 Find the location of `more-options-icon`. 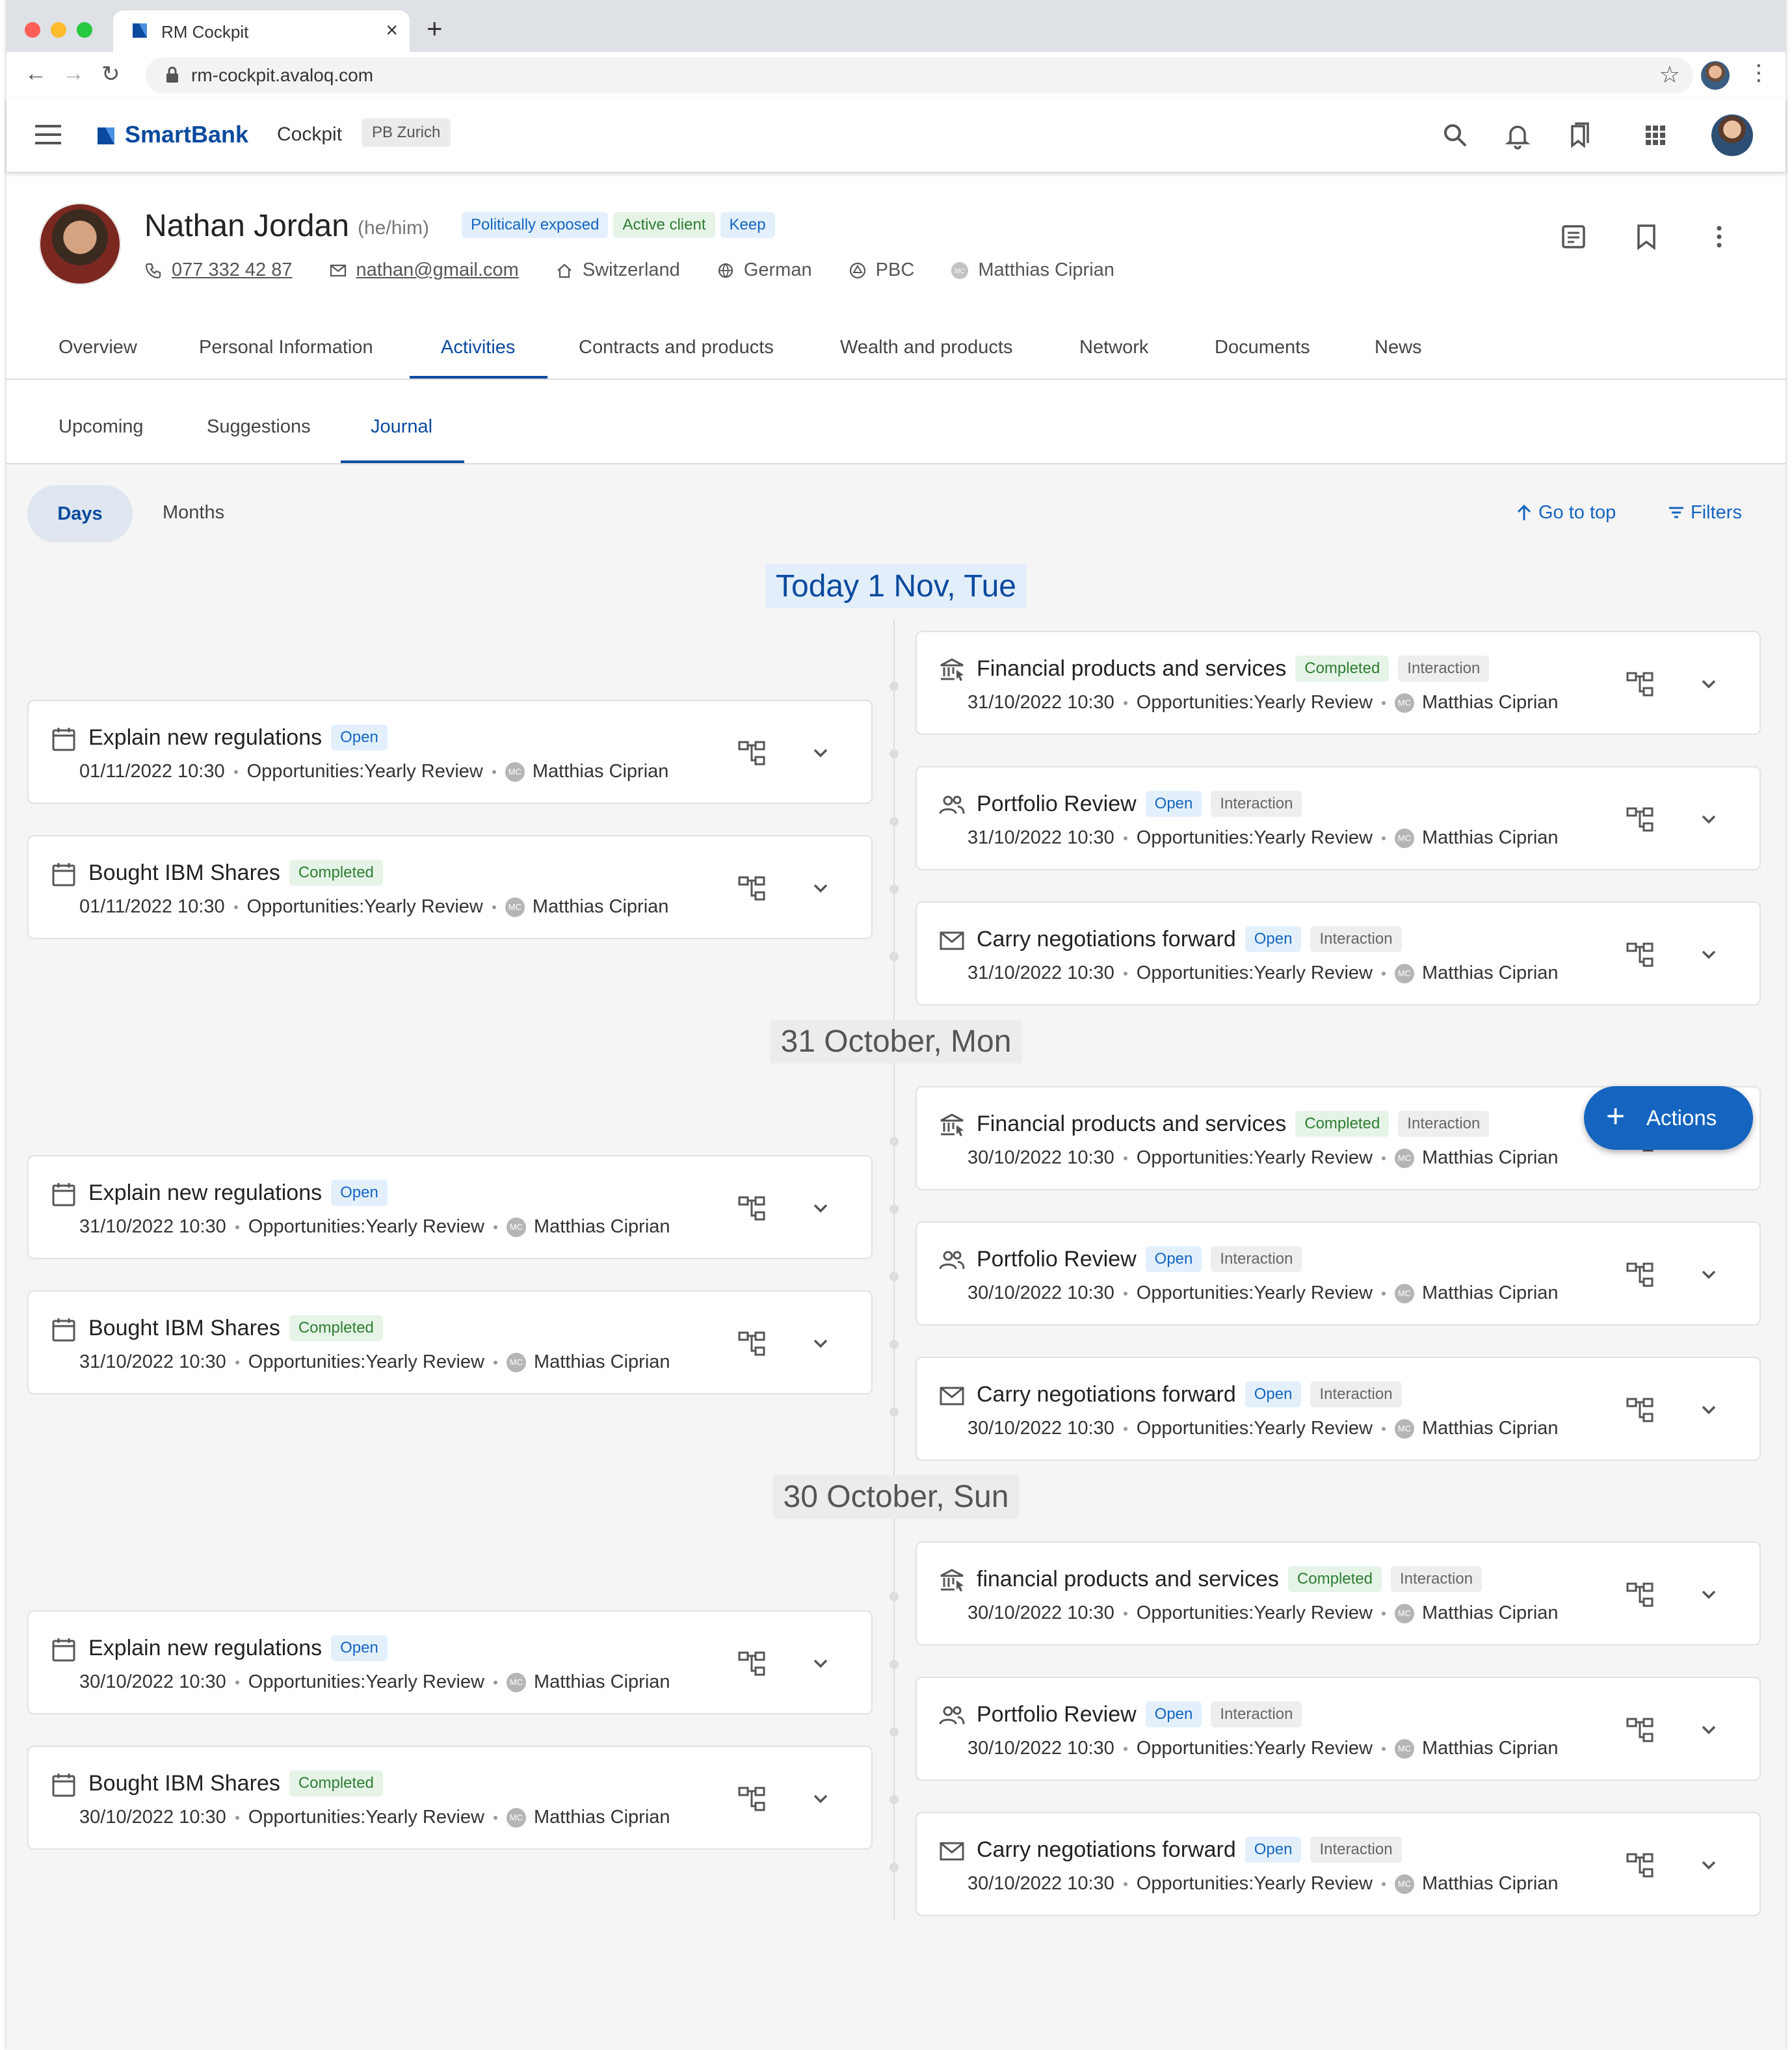

more-options-icon is located at coordinates (1719, 236).